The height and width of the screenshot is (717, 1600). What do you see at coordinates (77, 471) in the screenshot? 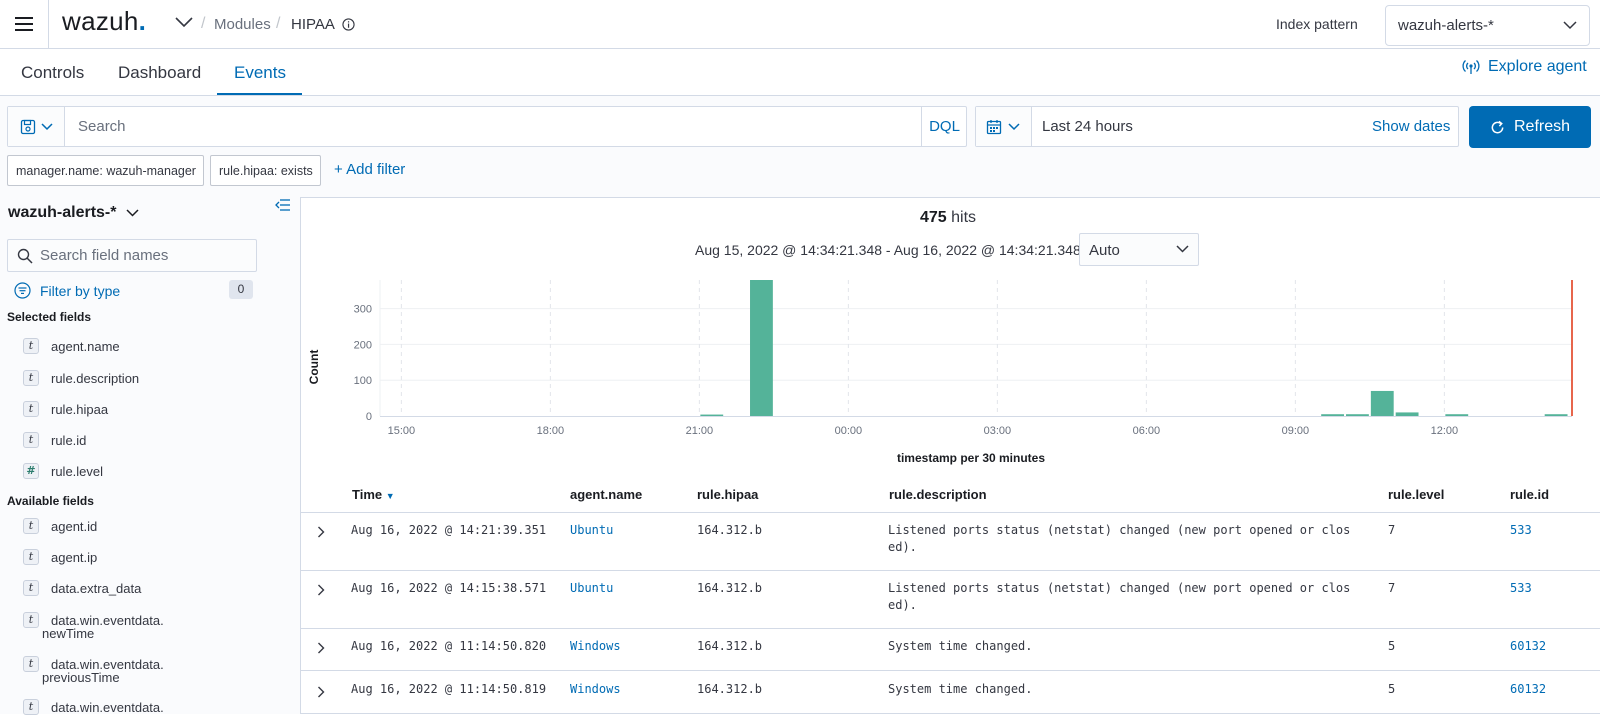
I see `field-name: rule.level` at bounding box center [77, 471].